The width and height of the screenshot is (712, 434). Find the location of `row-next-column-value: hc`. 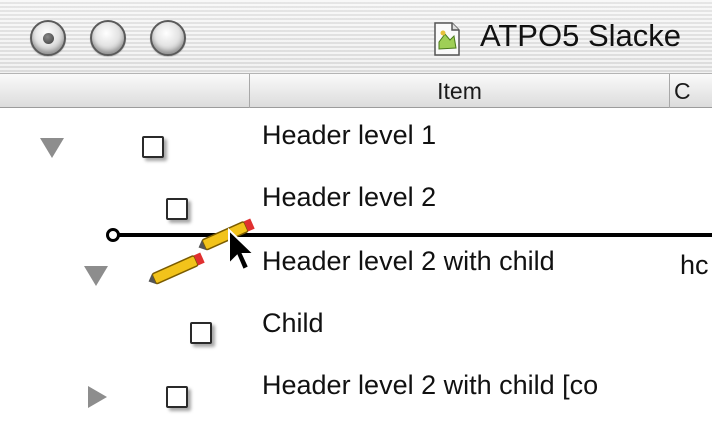

row-next-column-value: hc is located at coordinates (694, 265).